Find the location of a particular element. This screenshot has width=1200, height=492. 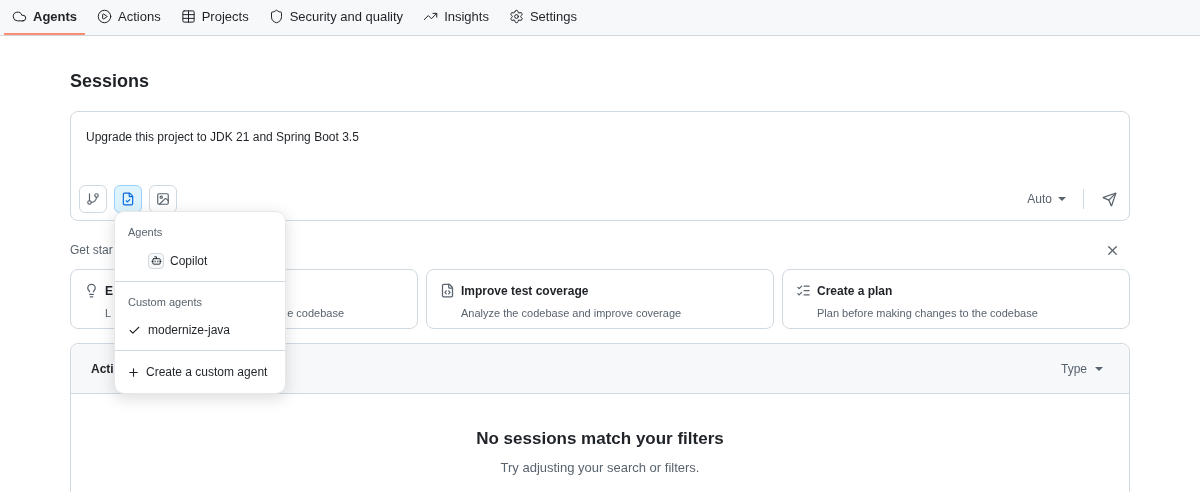

card-description: e codebase is located at coordinates (315, 313).